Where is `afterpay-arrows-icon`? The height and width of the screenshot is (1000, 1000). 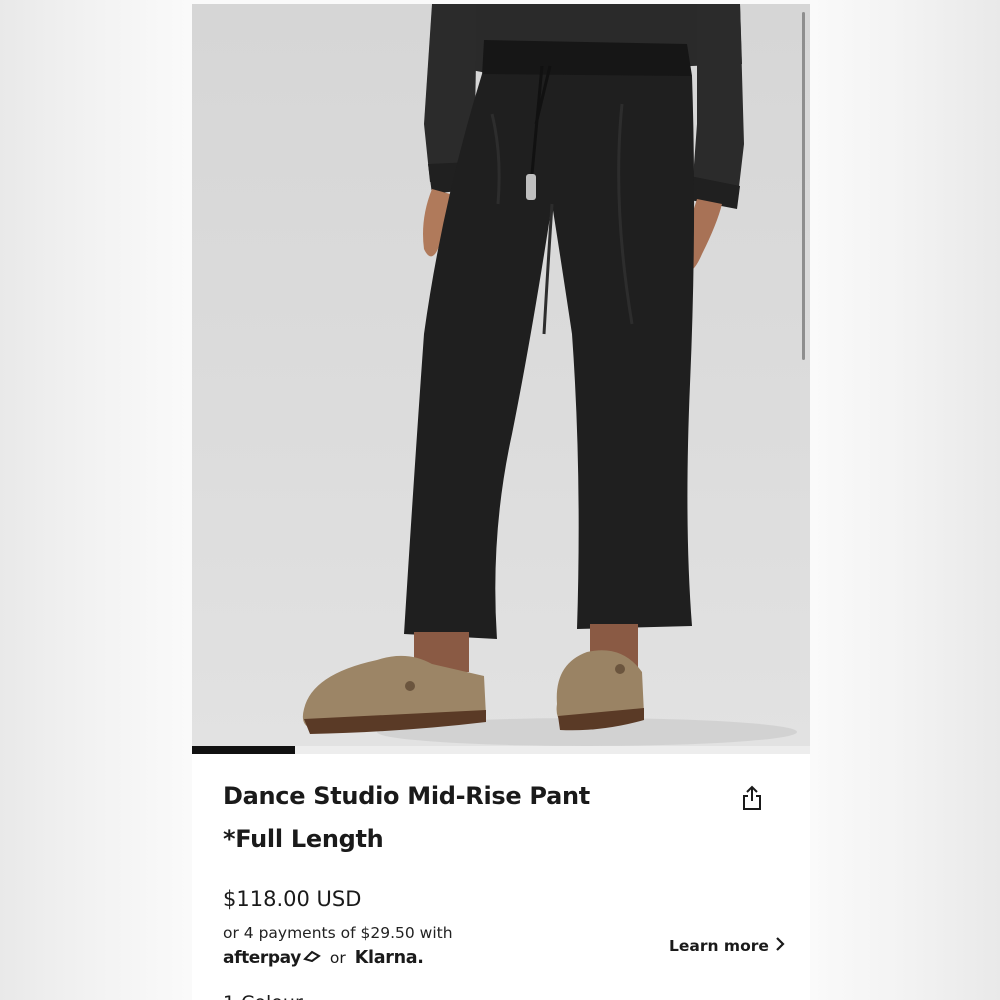 afterpay-arrows-icon is located at coordinates (311, 958).